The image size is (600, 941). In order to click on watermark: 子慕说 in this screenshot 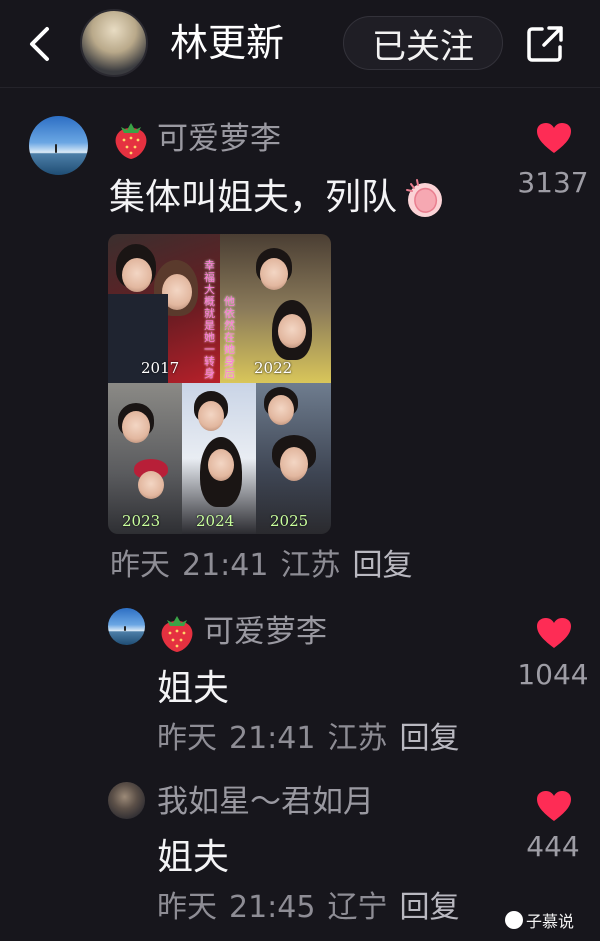, I will do `click(539, 920)`.